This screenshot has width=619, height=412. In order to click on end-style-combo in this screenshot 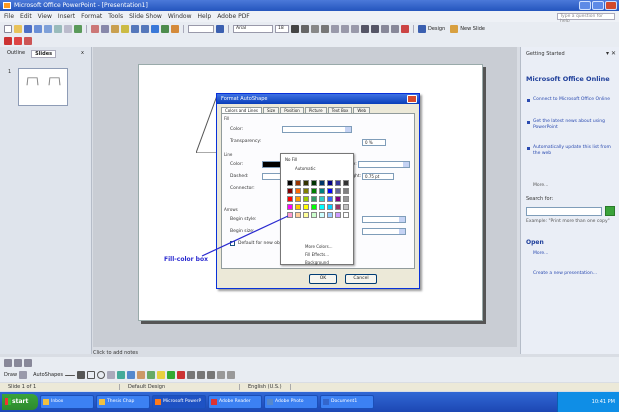, I will do `click(384, 219)`.